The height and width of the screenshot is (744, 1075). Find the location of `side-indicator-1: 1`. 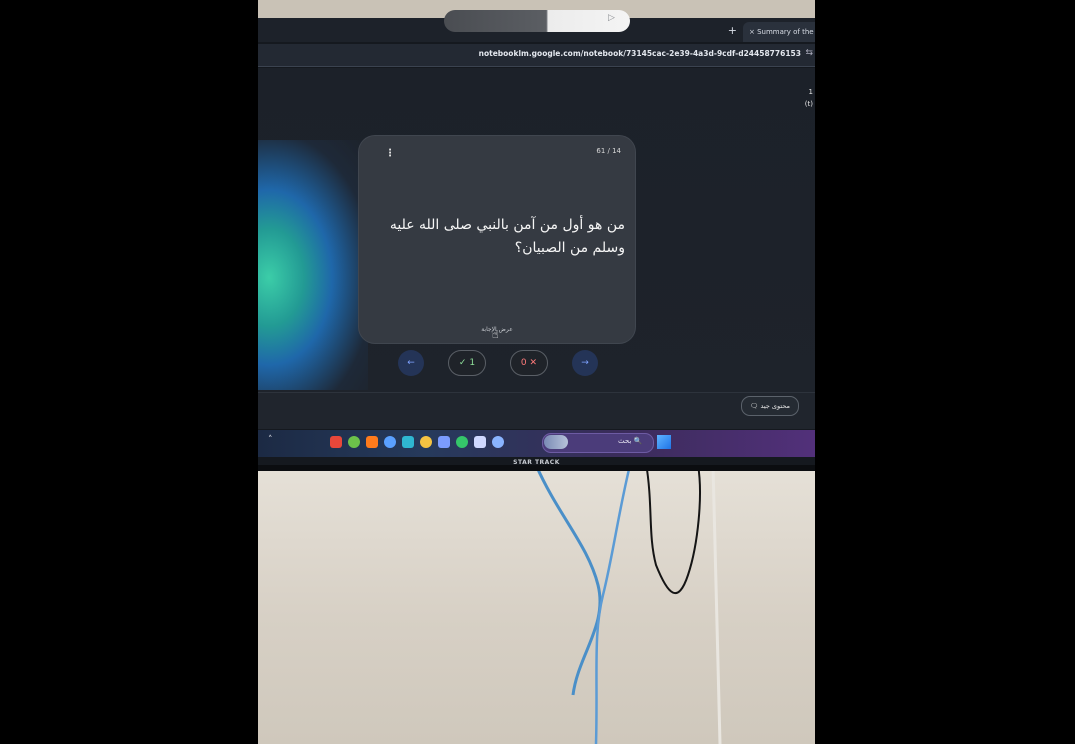

side-indicator-1: 1 is located at coordinates (810, 92).